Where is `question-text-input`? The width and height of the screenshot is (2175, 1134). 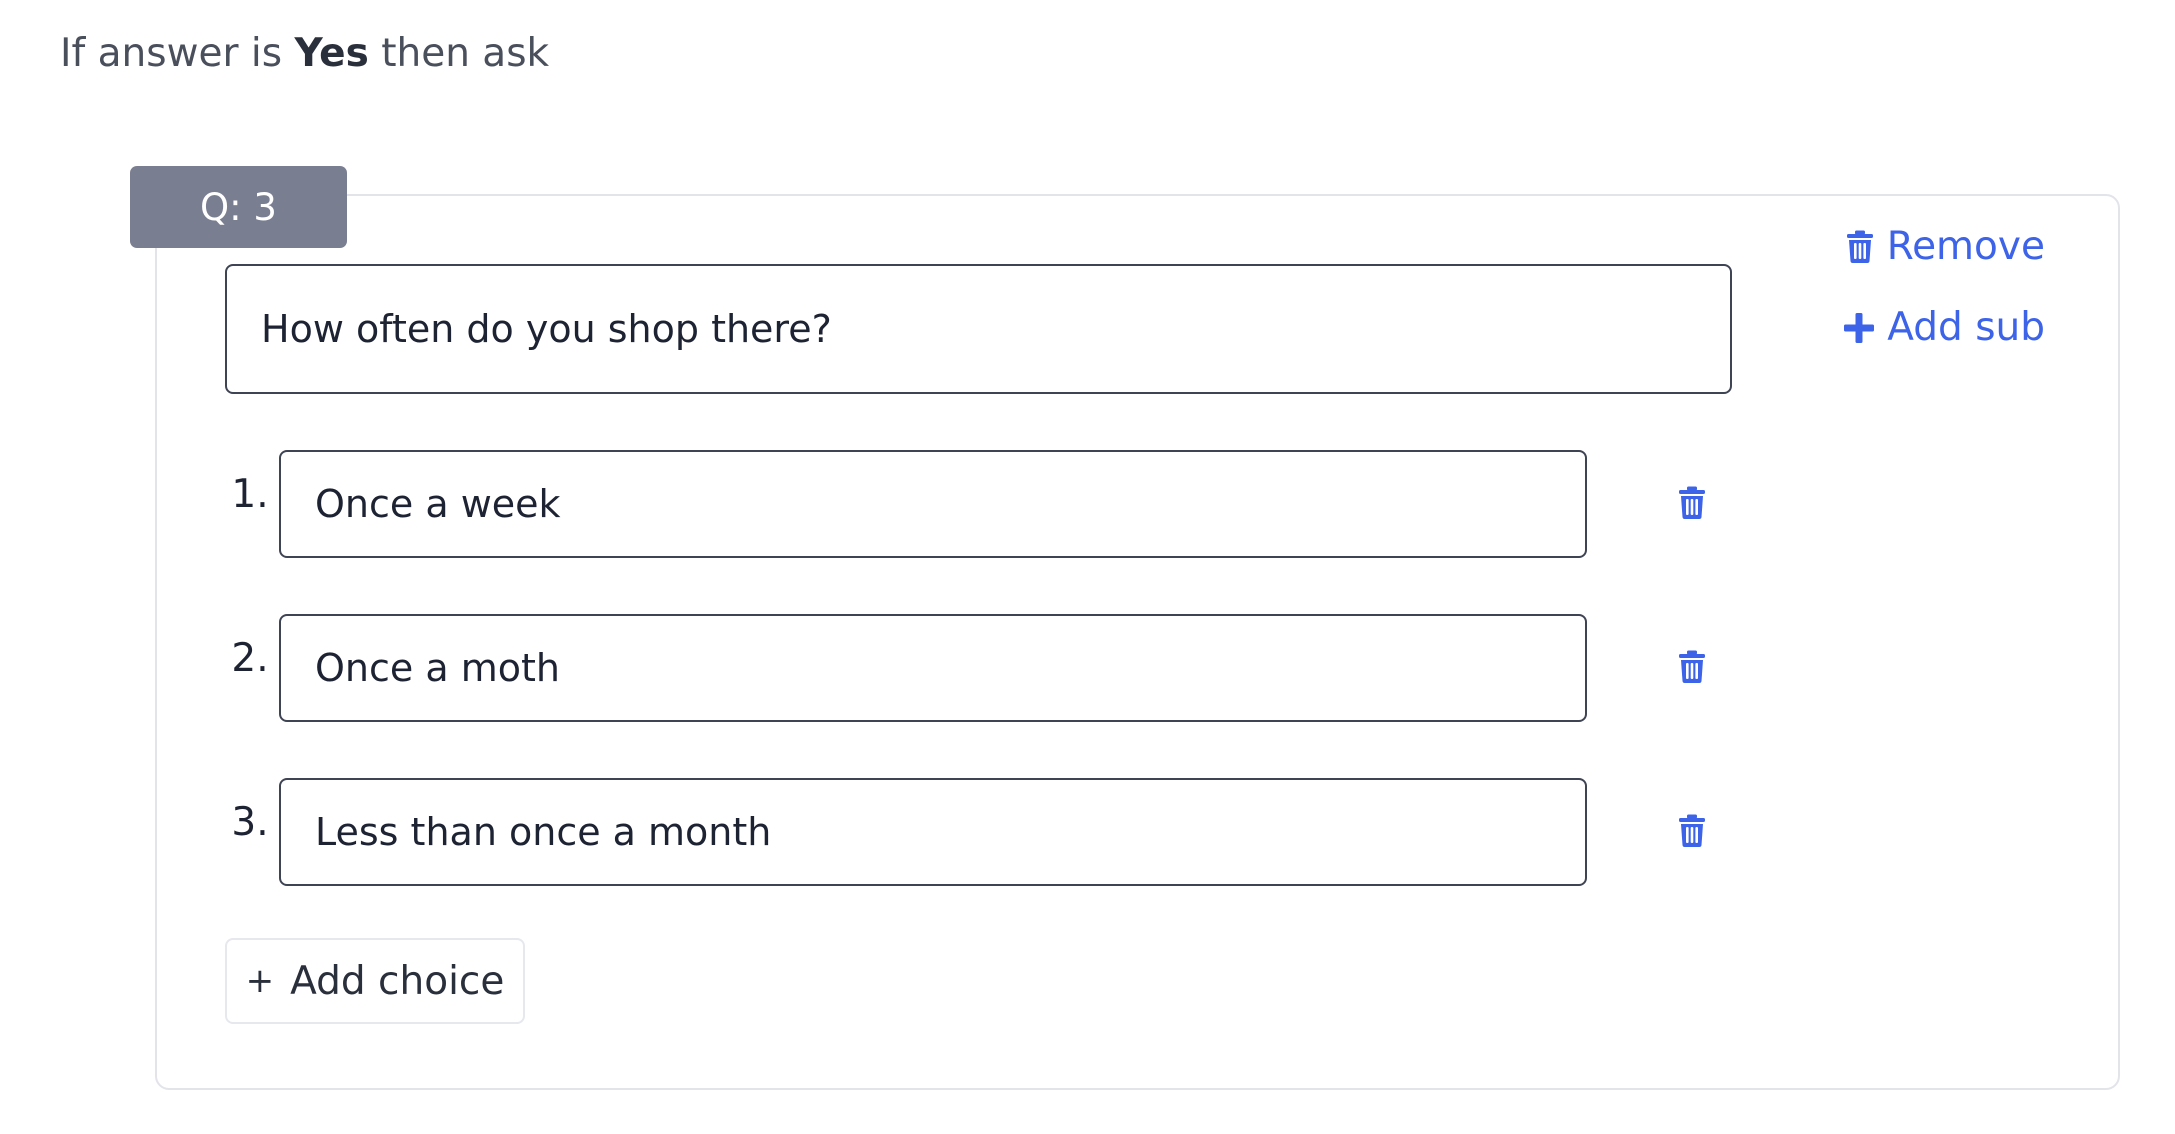 question-text-input is located at coordinates (978, 329).